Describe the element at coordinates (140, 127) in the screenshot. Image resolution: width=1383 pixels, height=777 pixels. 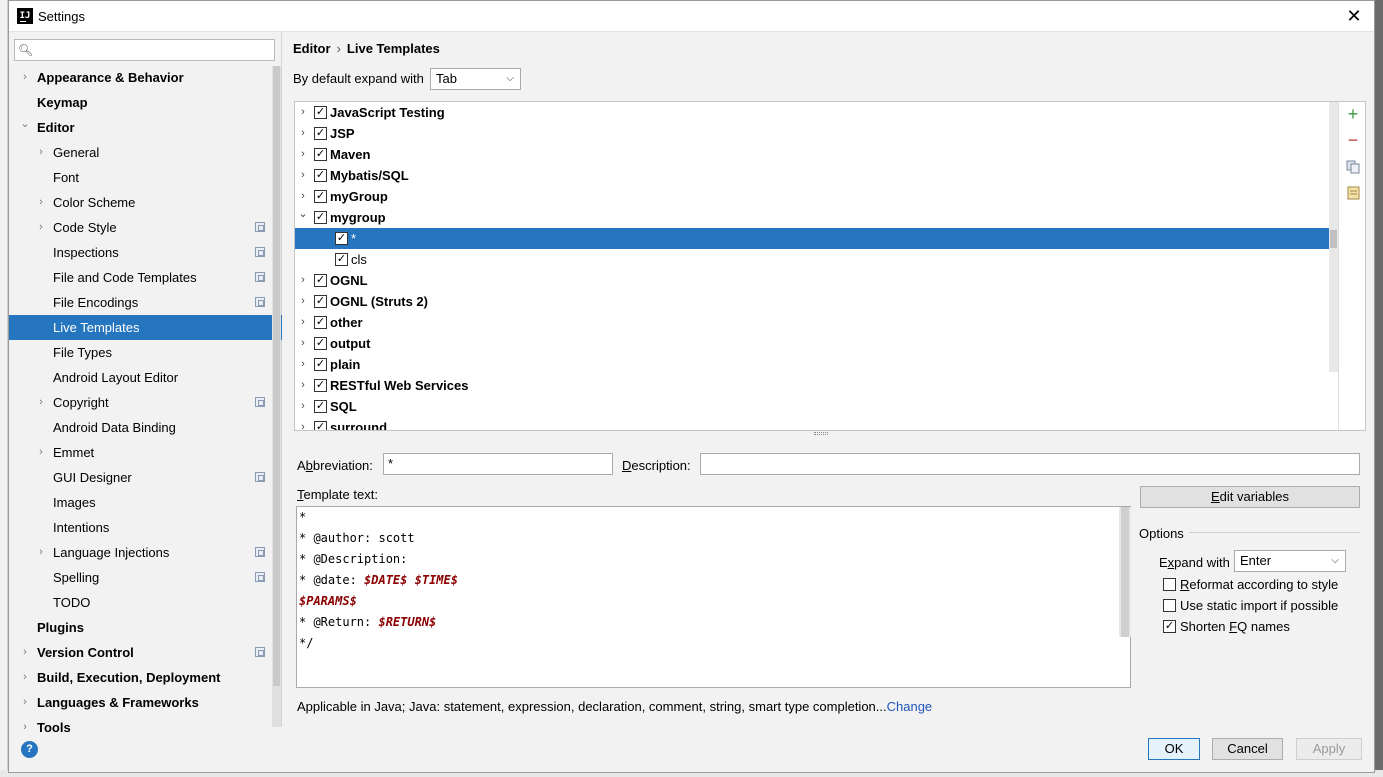
I see `sidebar-item-editor: ⌄ Editor` at that location.